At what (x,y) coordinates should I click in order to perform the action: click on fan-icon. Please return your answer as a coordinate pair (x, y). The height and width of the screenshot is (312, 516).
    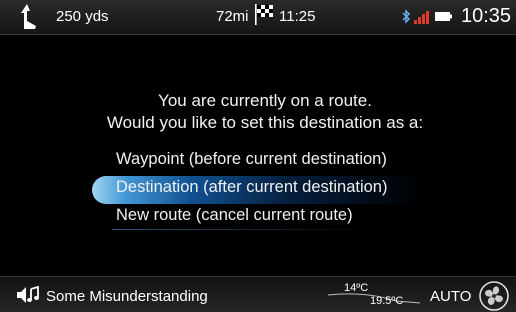
    Looking at the image, I should click on (494, 296).